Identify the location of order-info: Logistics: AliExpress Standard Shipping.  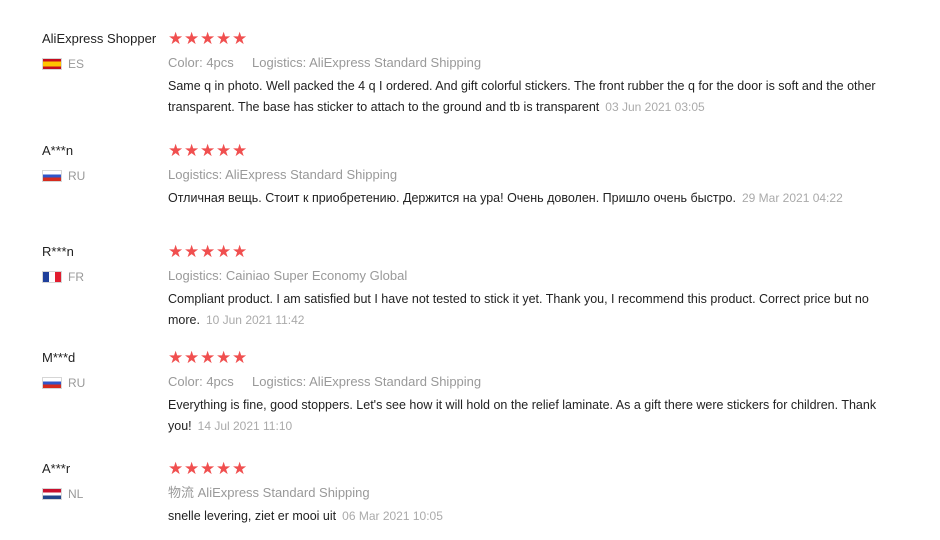
(528, 175).